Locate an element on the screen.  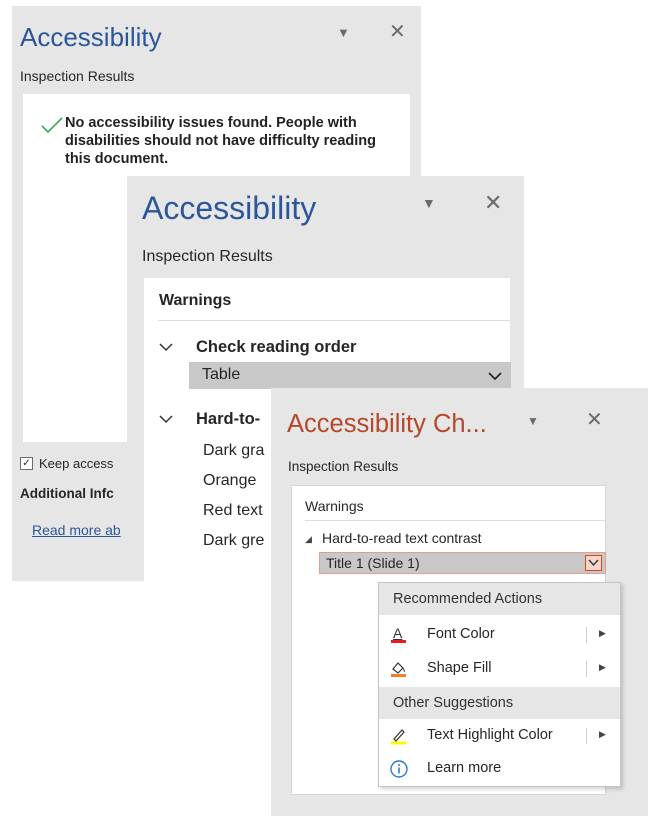
issue-item: Dark gra is located at coordinates (233, 451).